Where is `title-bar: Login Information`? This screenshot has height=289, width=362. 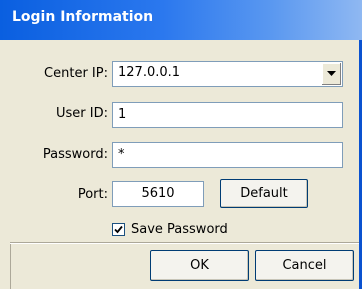 title-bar: Login Information is located at coordinates (181, 20).